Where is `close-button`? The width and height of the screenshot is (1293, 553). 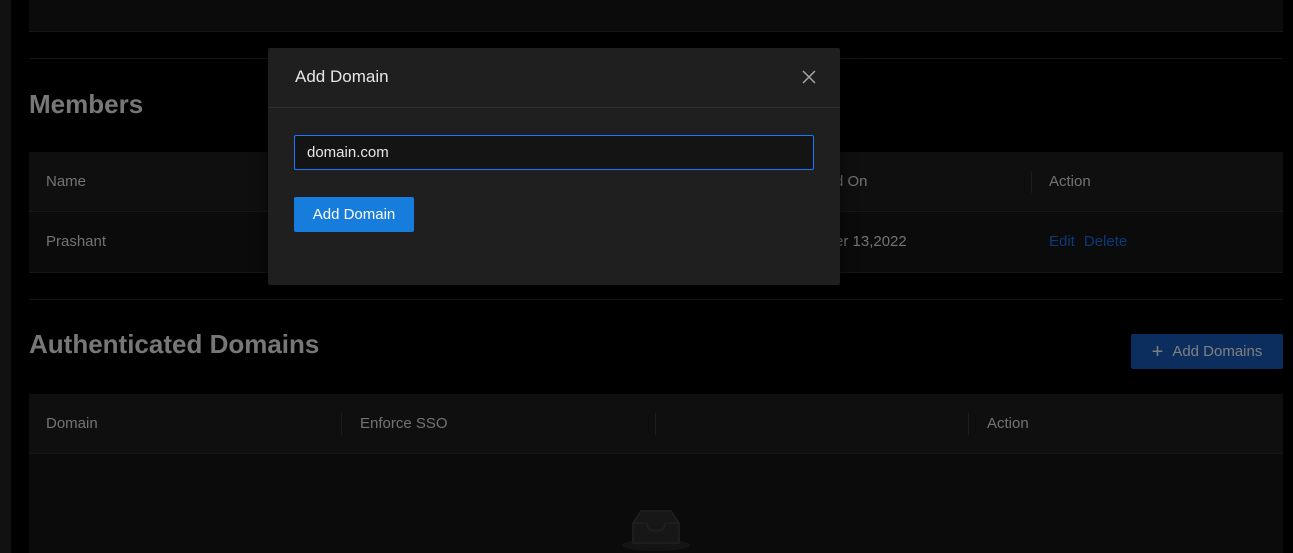 close-button is located at coordinates (809, 77).